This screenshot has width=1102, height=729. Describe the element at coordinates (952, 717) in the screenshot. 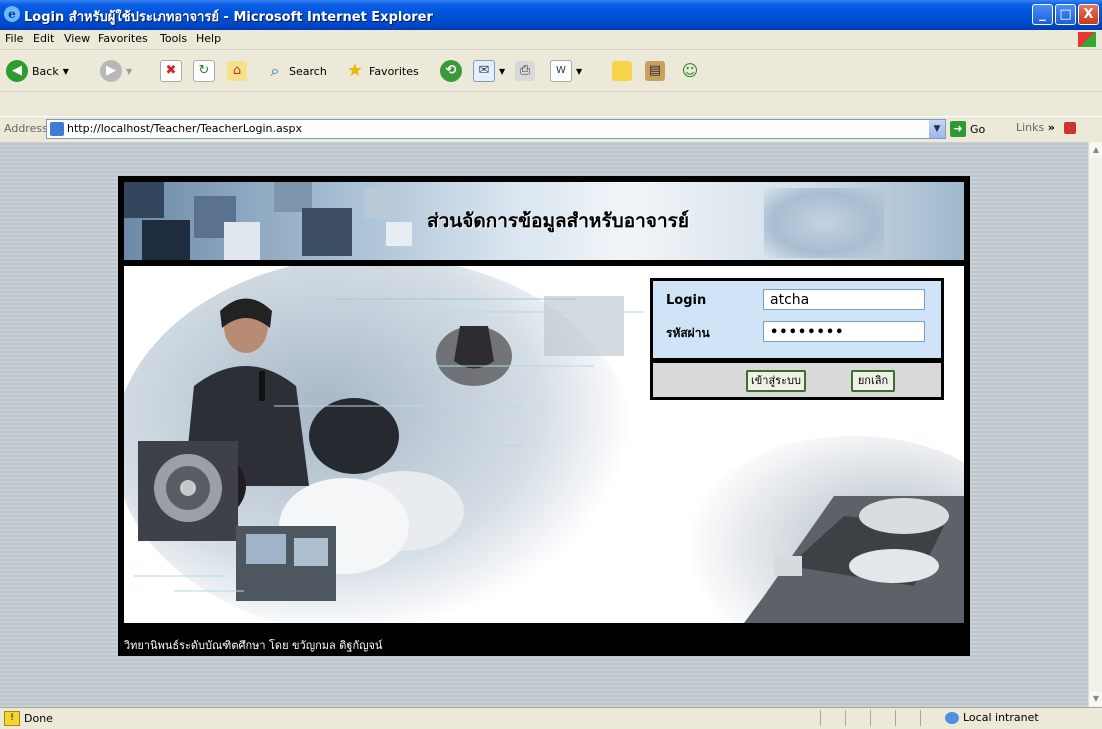

I see `intranet-icon` at that location.